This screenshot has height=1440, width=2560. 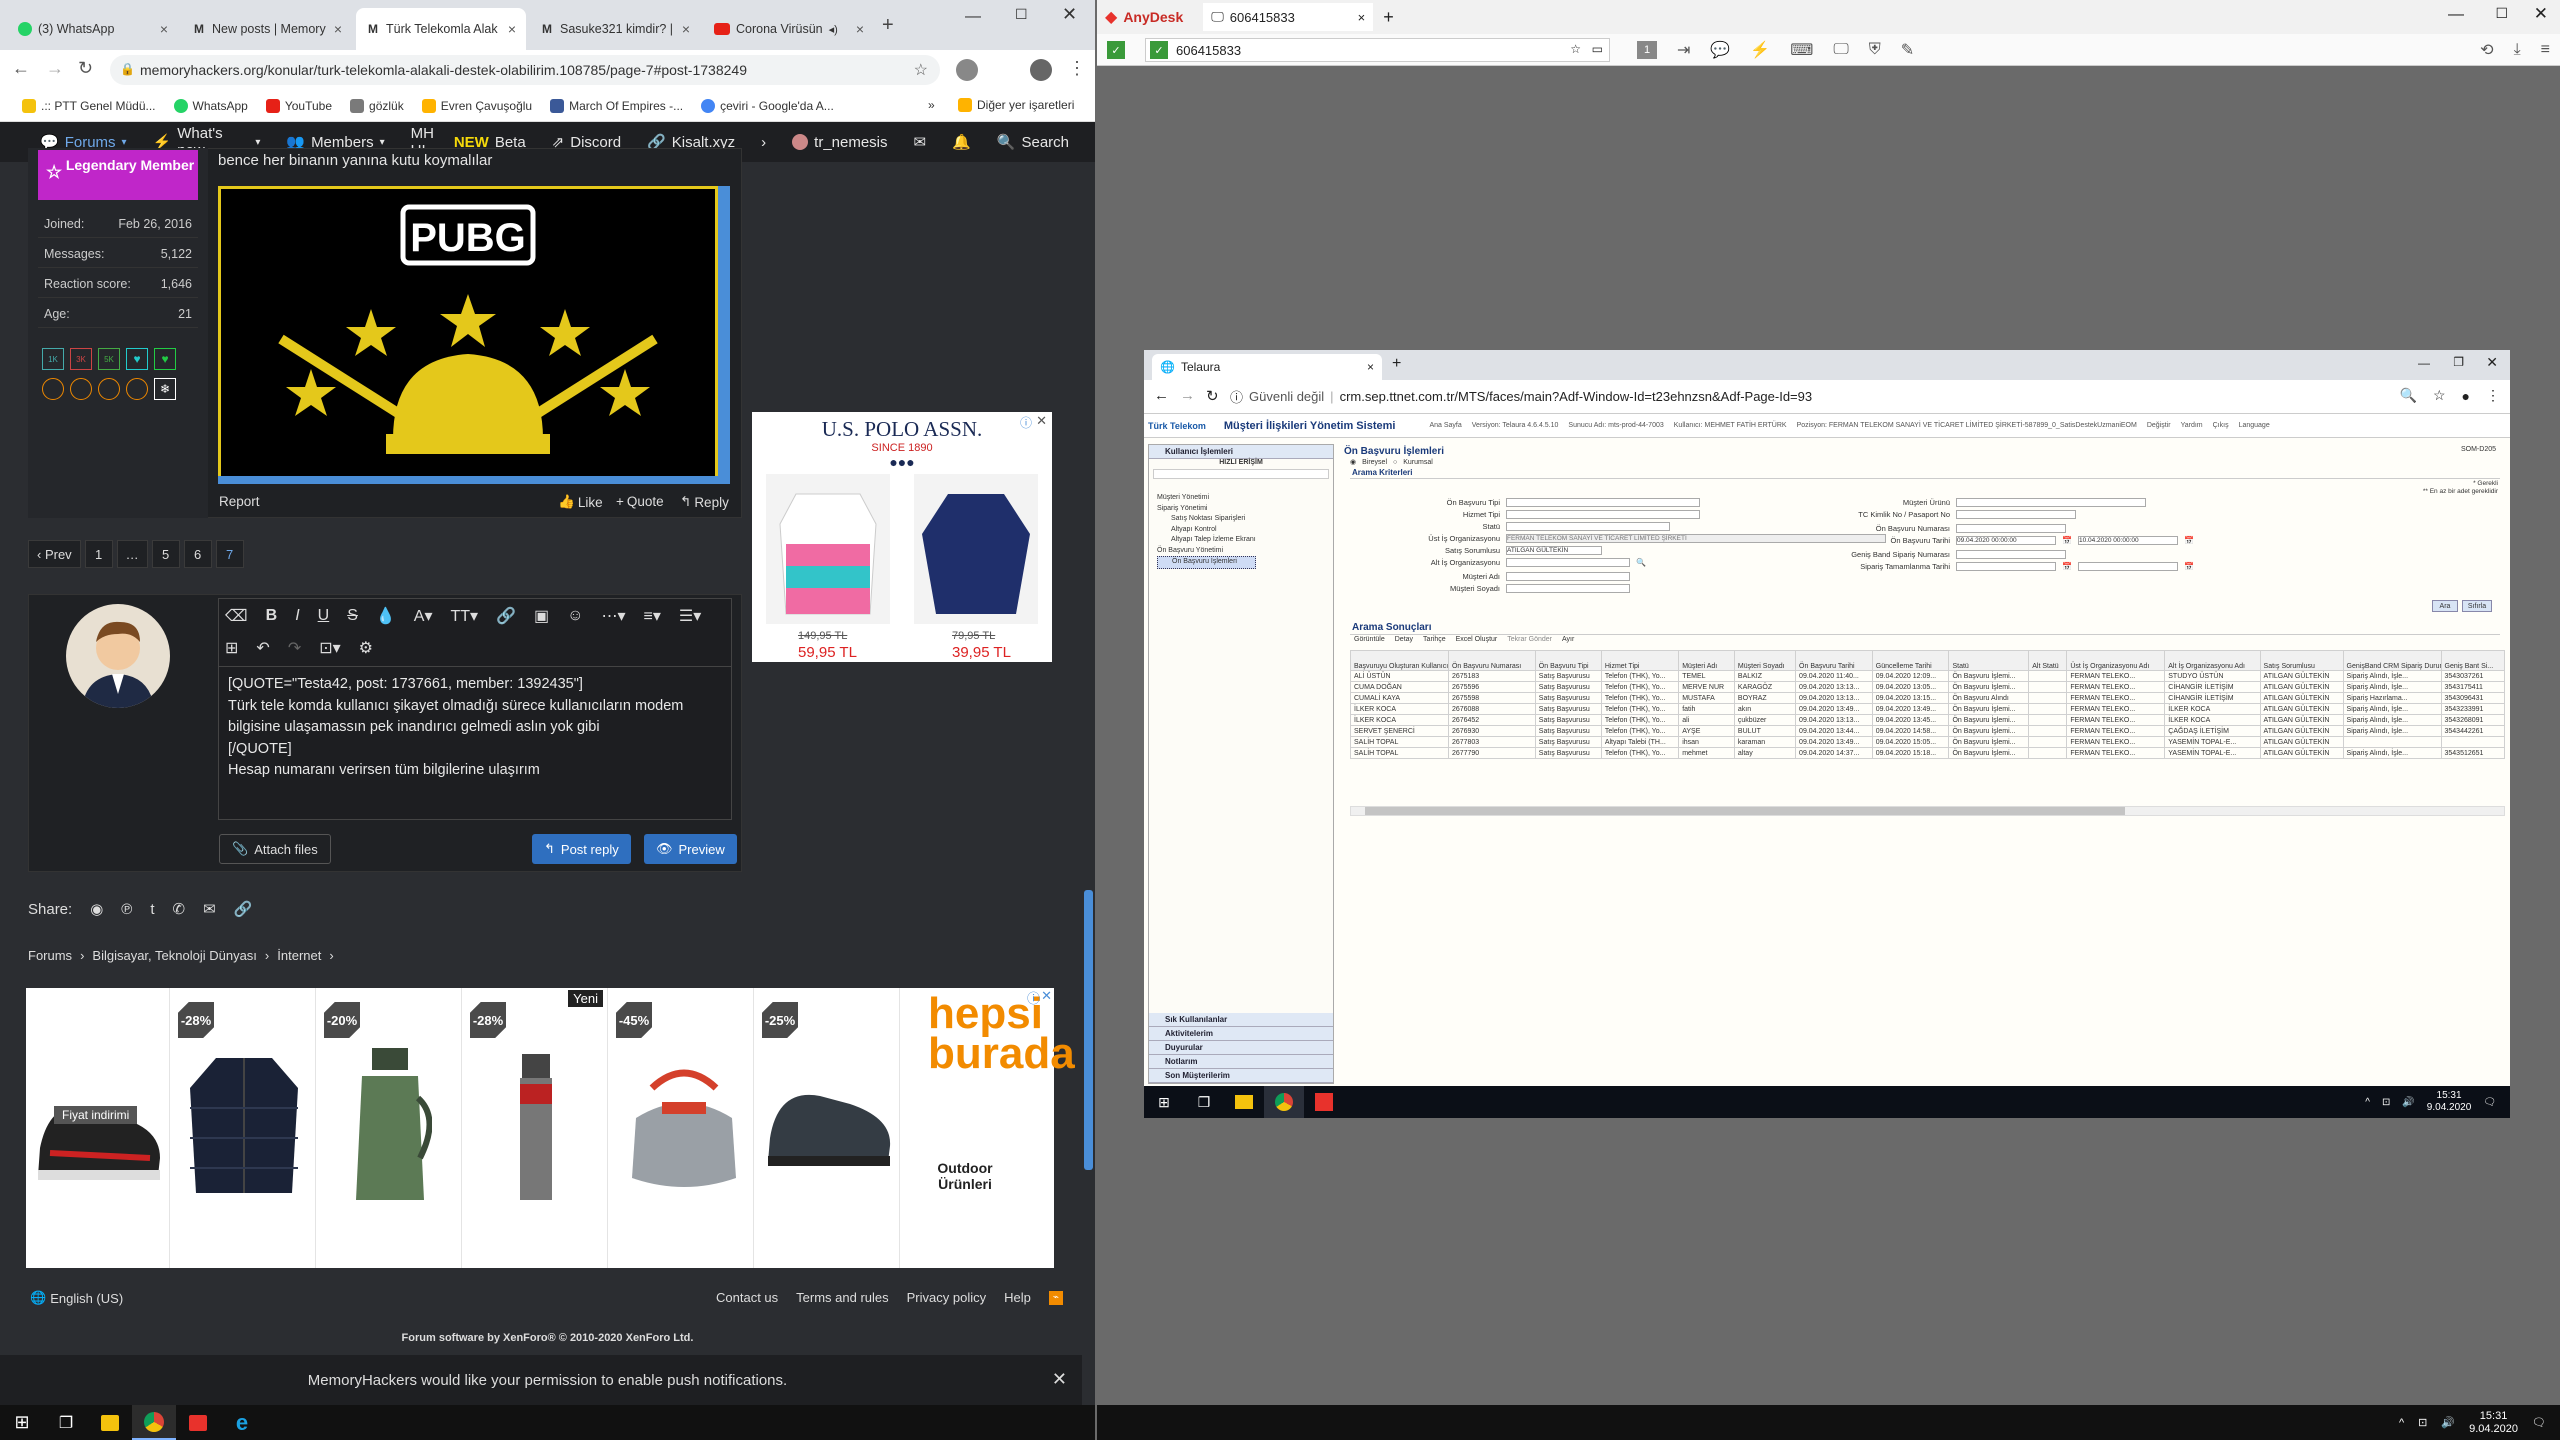 What do you see at coordinates (763, 142) in the screenshot?
I see `nav-more: ›` at bounding box center [763, 142].